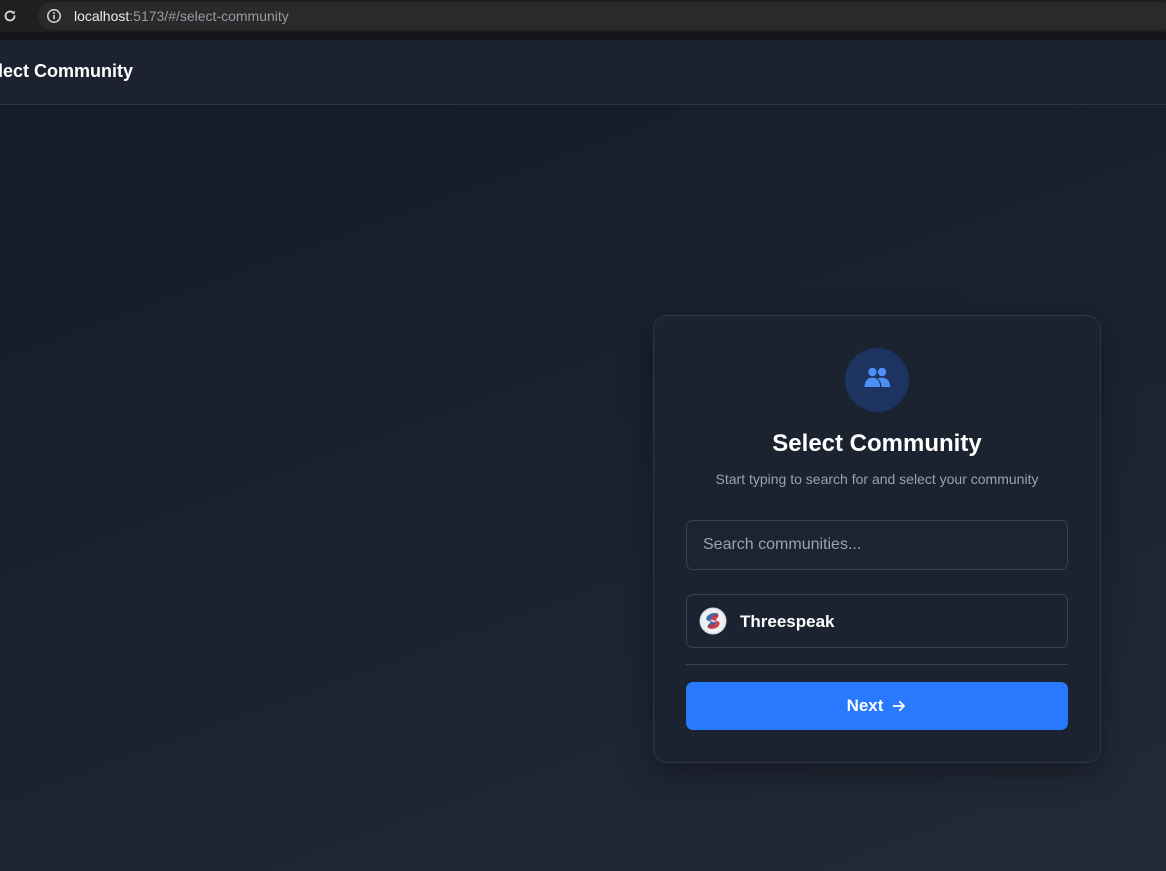 The width and height of the screenshot is (1166, 871). What do you see at coordinates (209, 16) in the screenshot?
I see `url-path: :5173/#/select-community` at bounding box center [209, 16].